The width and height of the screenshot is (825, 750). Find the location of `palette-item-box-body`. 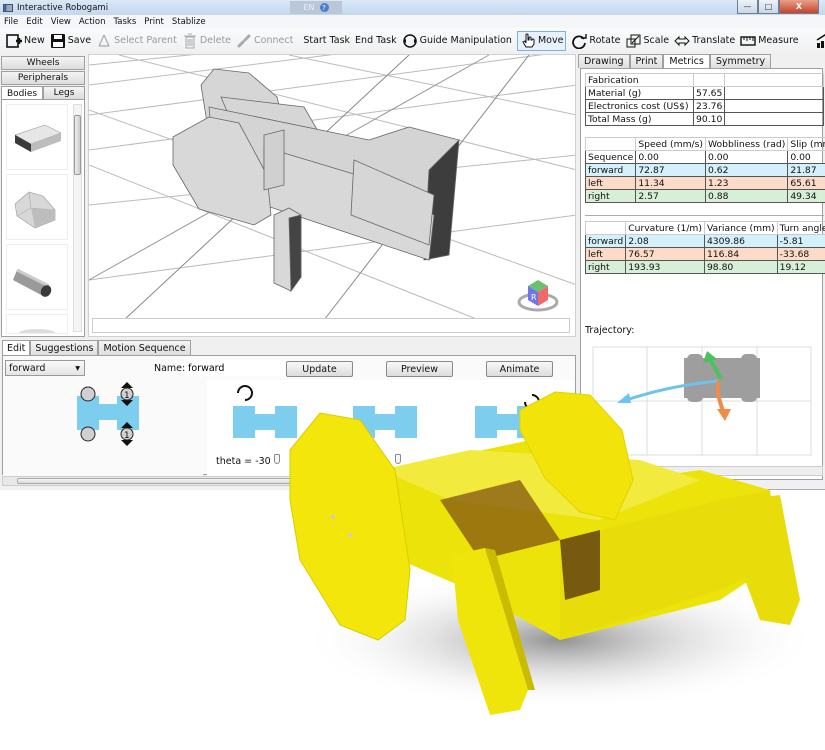

palette-item-box-body is located at coordinates (37, 137).